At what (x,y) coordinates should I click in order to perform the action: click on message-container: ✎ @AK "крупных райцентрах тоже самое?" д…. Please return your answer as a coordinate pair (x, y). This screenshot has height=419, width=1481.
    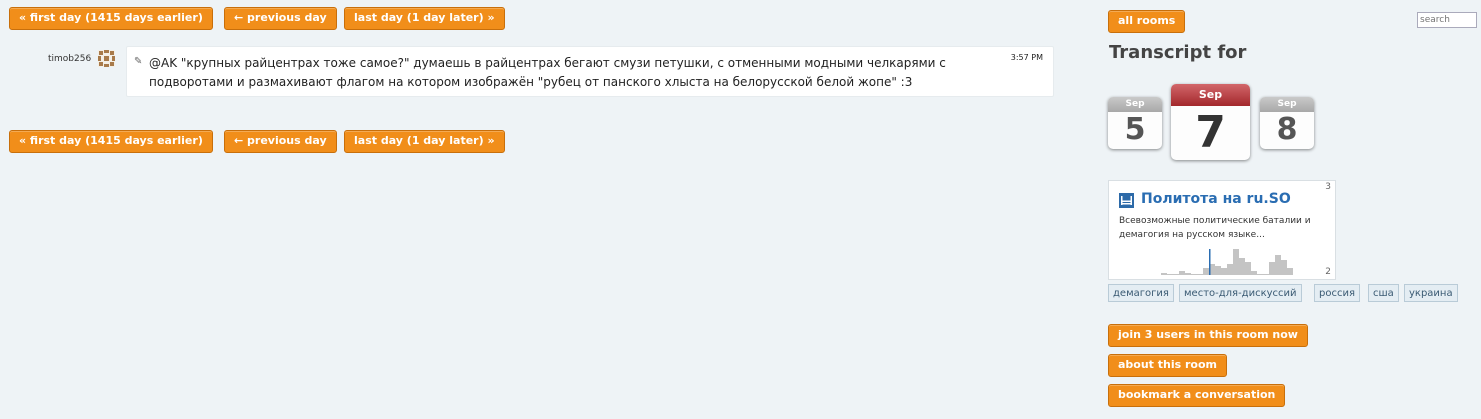
    Looking at the image, I should click on (590, 71).